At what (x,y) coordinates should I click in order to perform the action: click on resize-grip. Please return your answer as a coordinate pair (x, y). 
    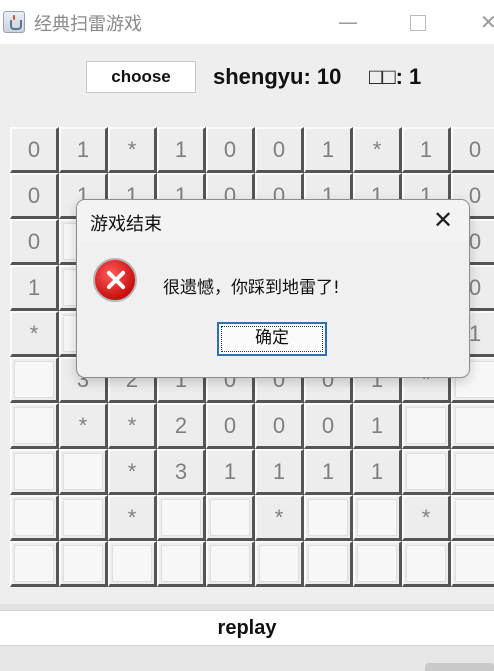
    Looking at the image, I should click on (459, 667).